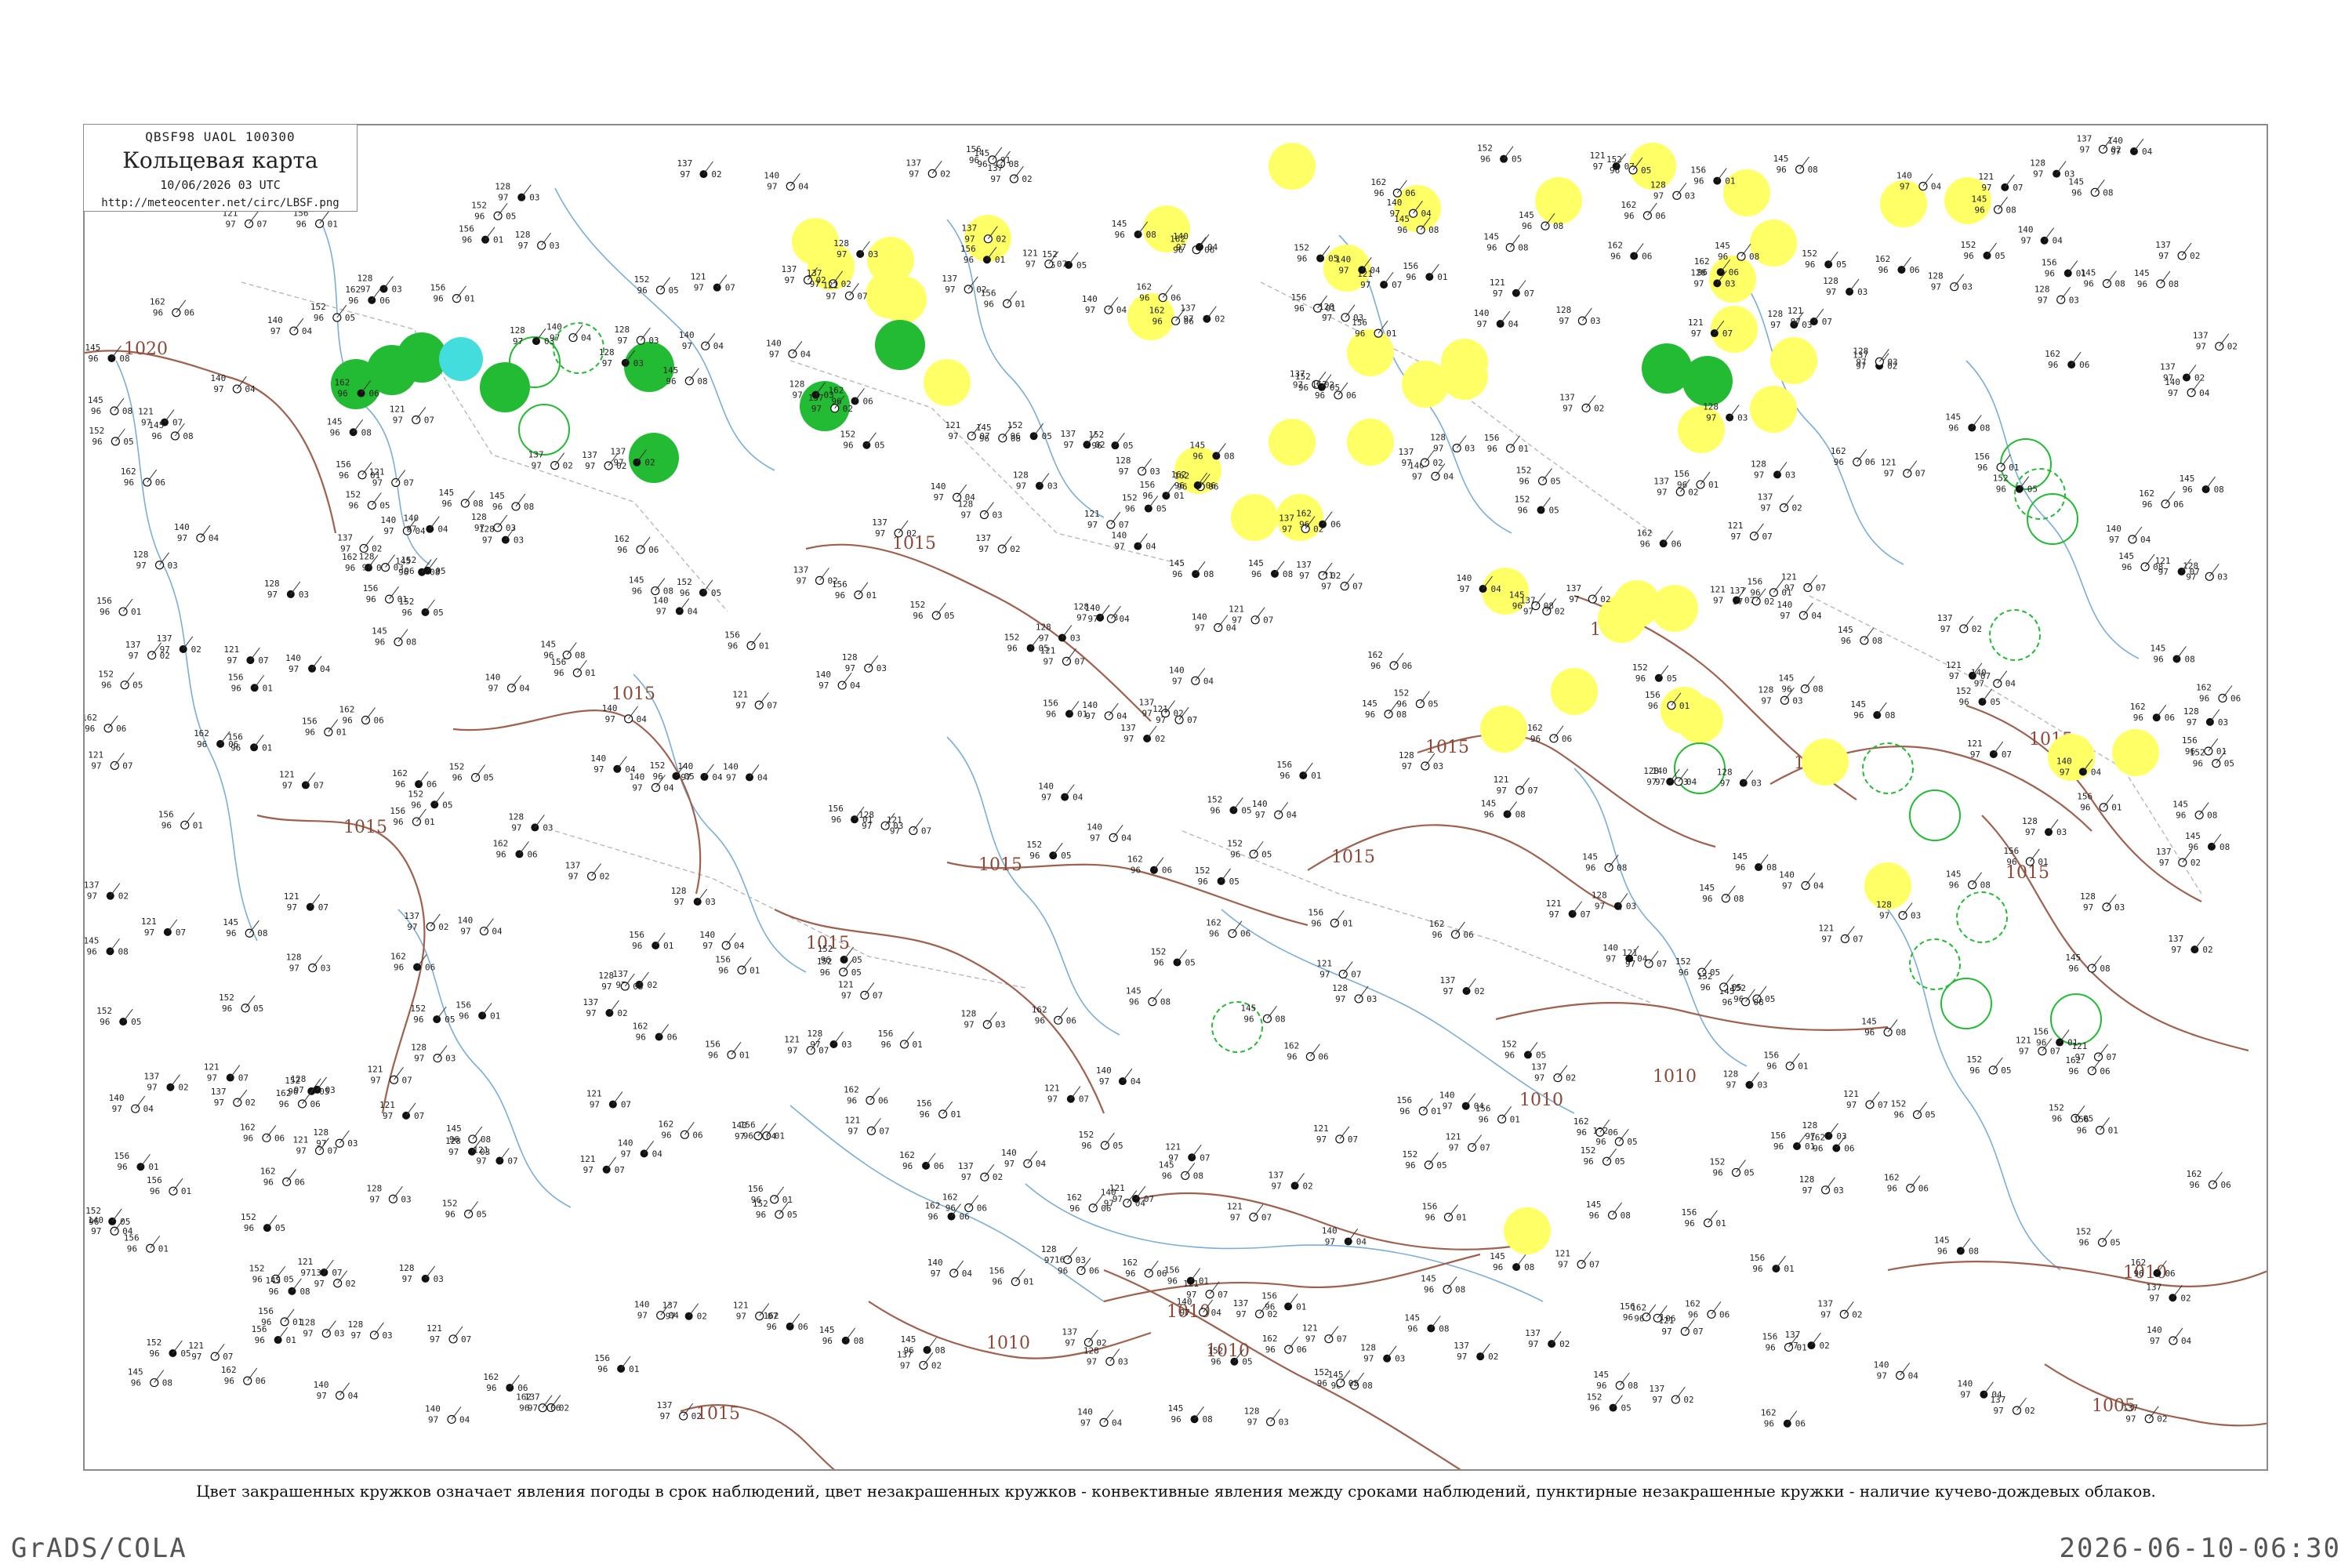 This screenshot has width=2352, height=1568. What do you see at coordinates (2138, 707) in the screenshot?
I see `station-value: 162` at bounding box center [2138, 707].